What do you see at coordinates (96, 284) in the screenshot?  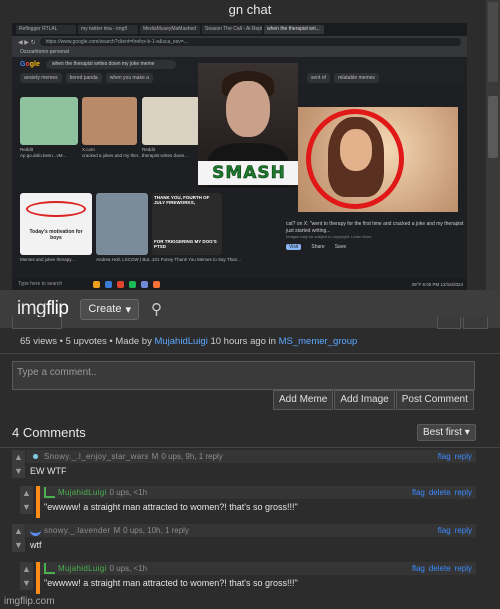 I see `folder-icon` at bounding box center [96, 284].